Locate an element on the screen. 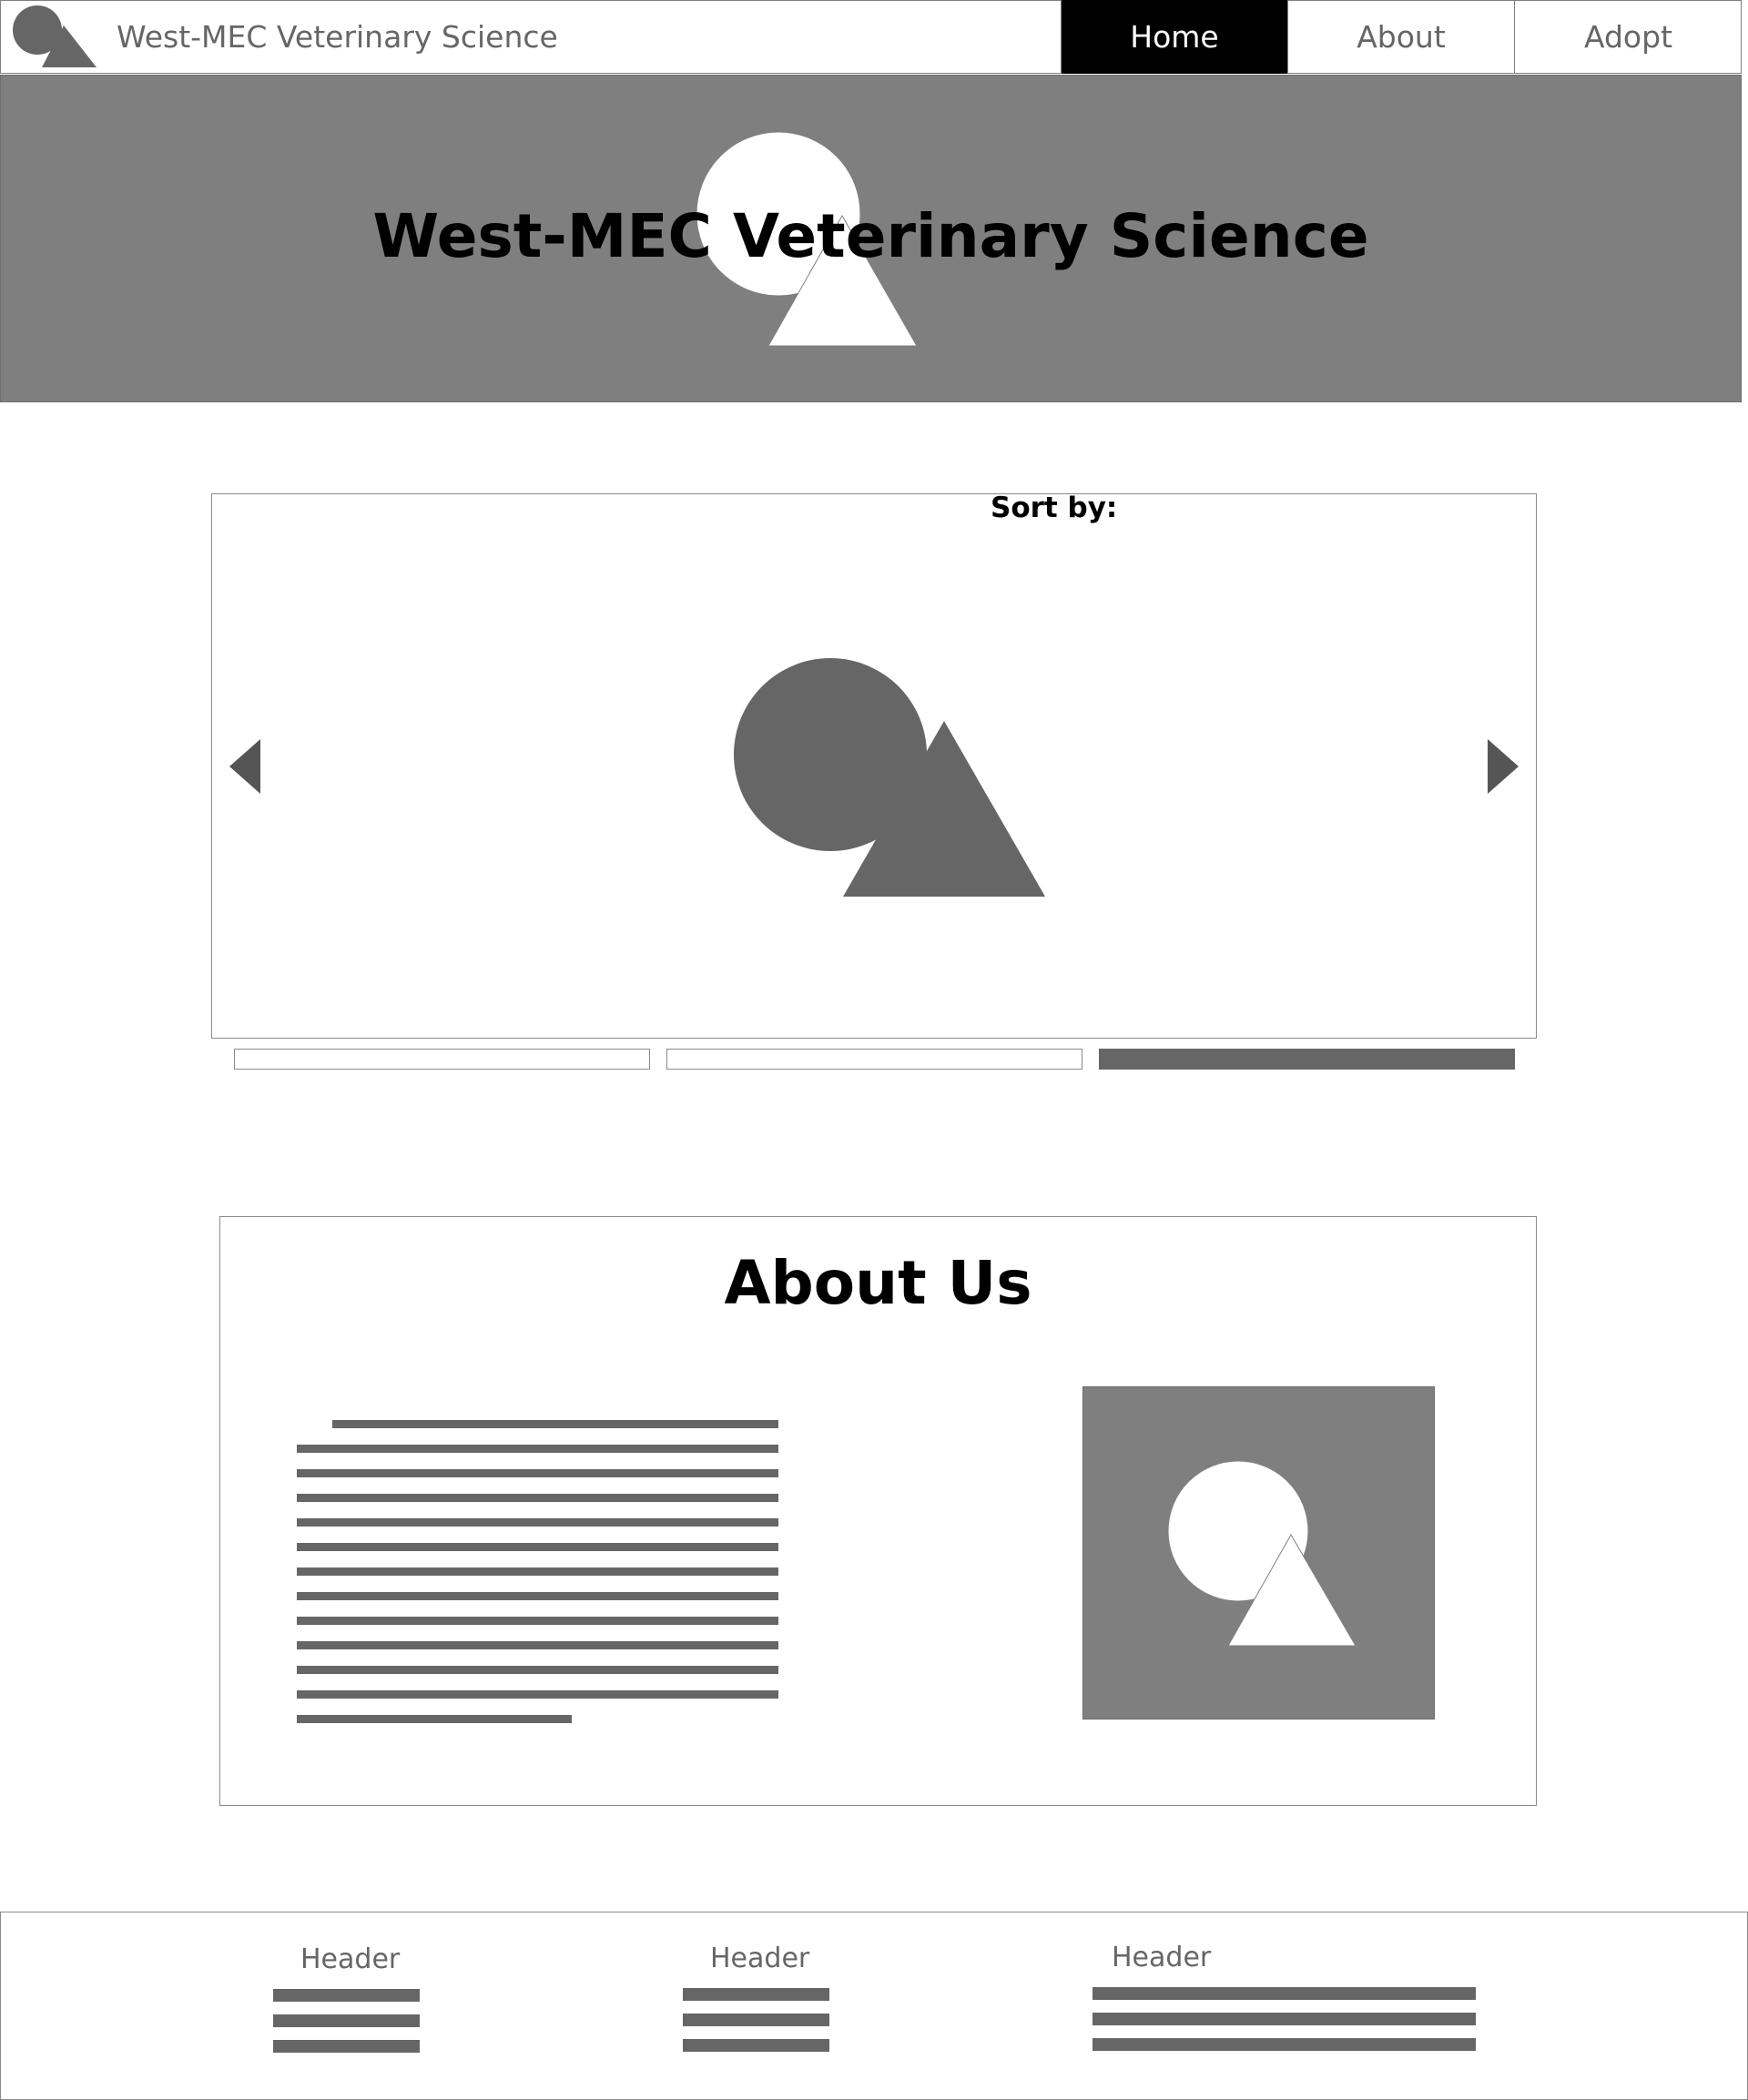 The width and height of the screenshot is (1748, 2100). nav-about: About is located at coordinates (1400, 37).